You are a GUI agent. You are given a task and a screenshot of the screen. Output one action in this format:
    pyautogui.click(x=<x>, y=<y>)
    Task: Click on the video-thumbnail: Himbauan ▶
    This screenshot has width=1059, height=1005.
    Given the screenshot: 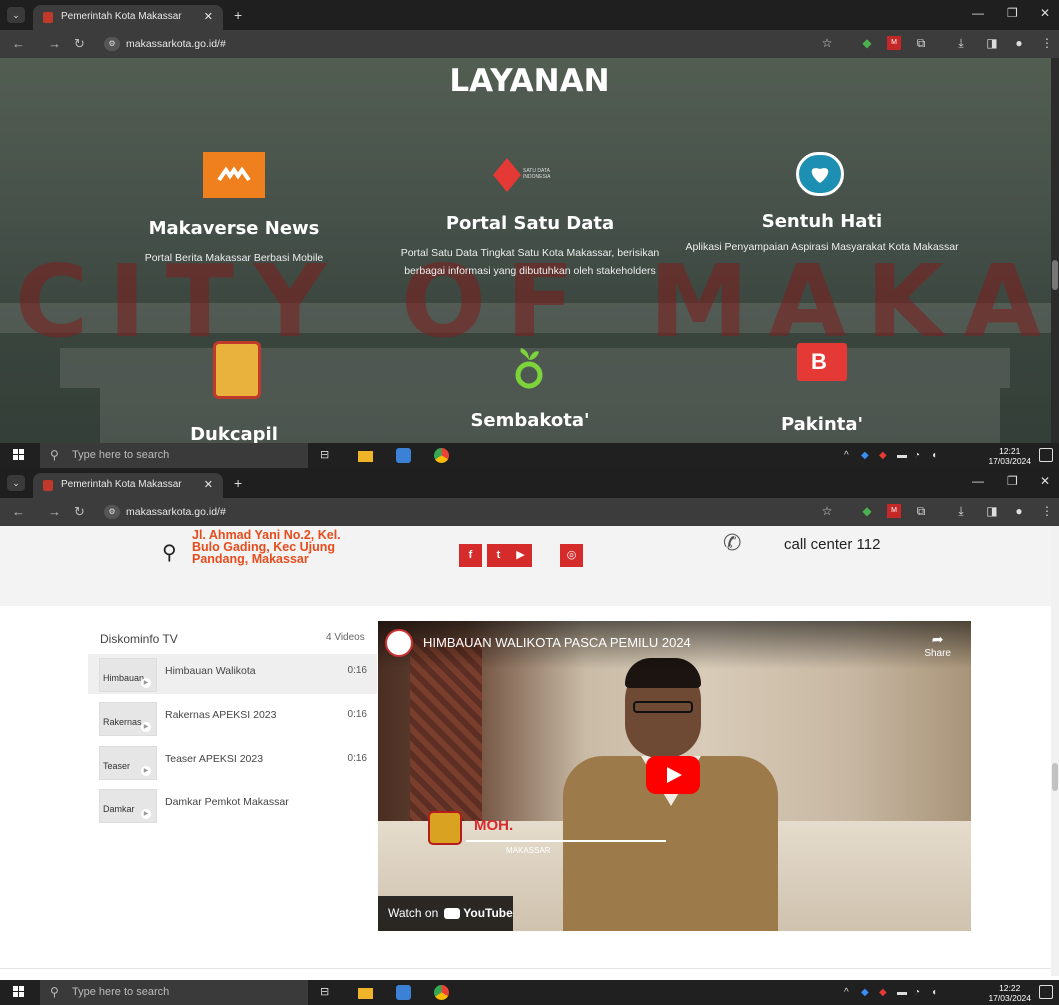 What is the action you would take?
    pyautogui.click(x=128, y=675)
    